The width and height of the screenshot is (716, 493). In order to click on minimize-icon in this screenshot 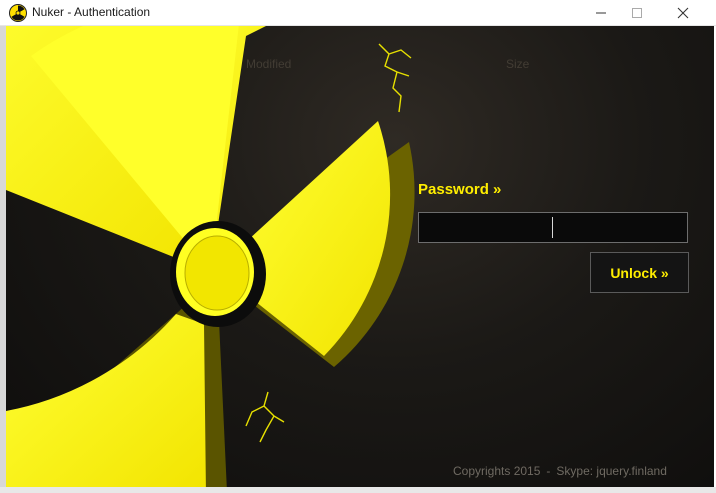, I will do `click(601, 13)`.